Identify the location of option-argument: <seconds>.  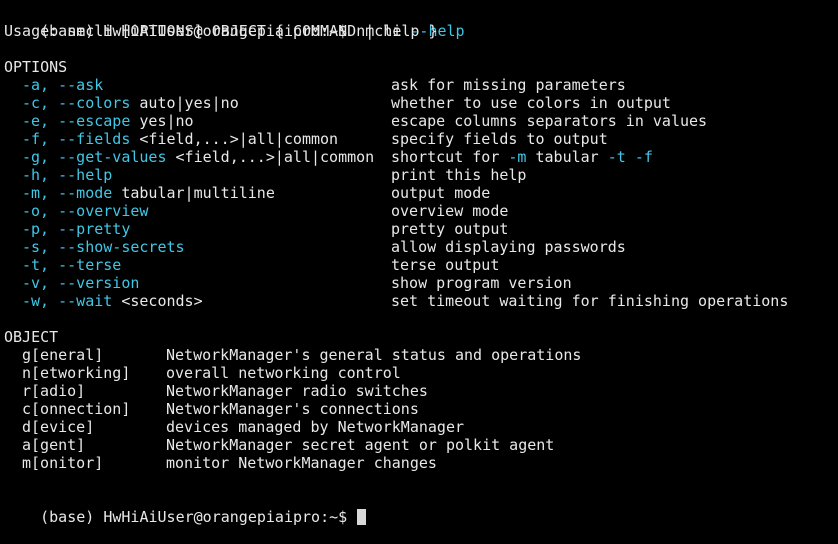
(157, 301).